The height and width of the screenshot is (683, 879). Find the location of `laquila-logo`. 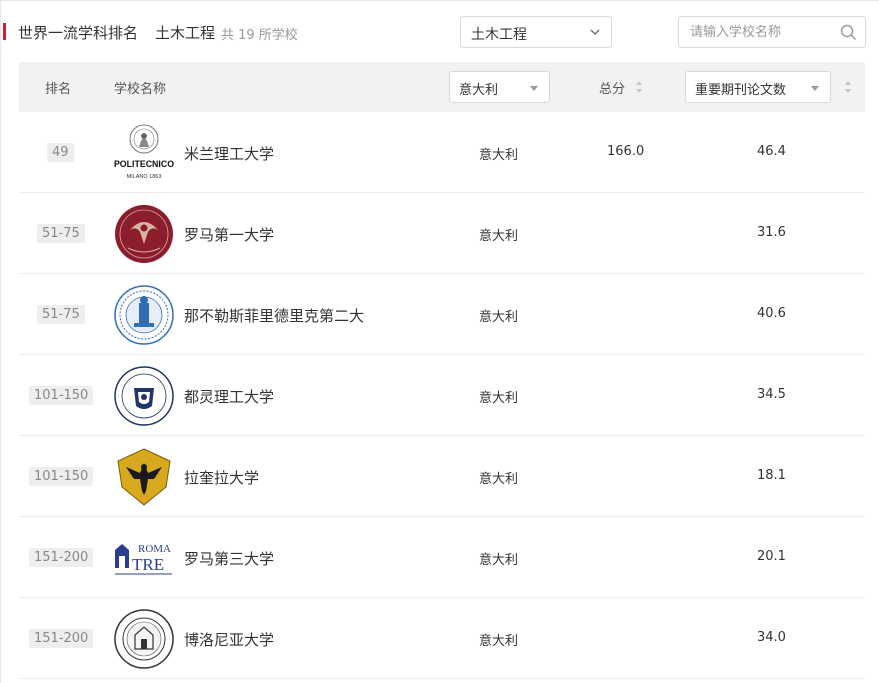

laquila-logo is located at coordinates (144, 477).